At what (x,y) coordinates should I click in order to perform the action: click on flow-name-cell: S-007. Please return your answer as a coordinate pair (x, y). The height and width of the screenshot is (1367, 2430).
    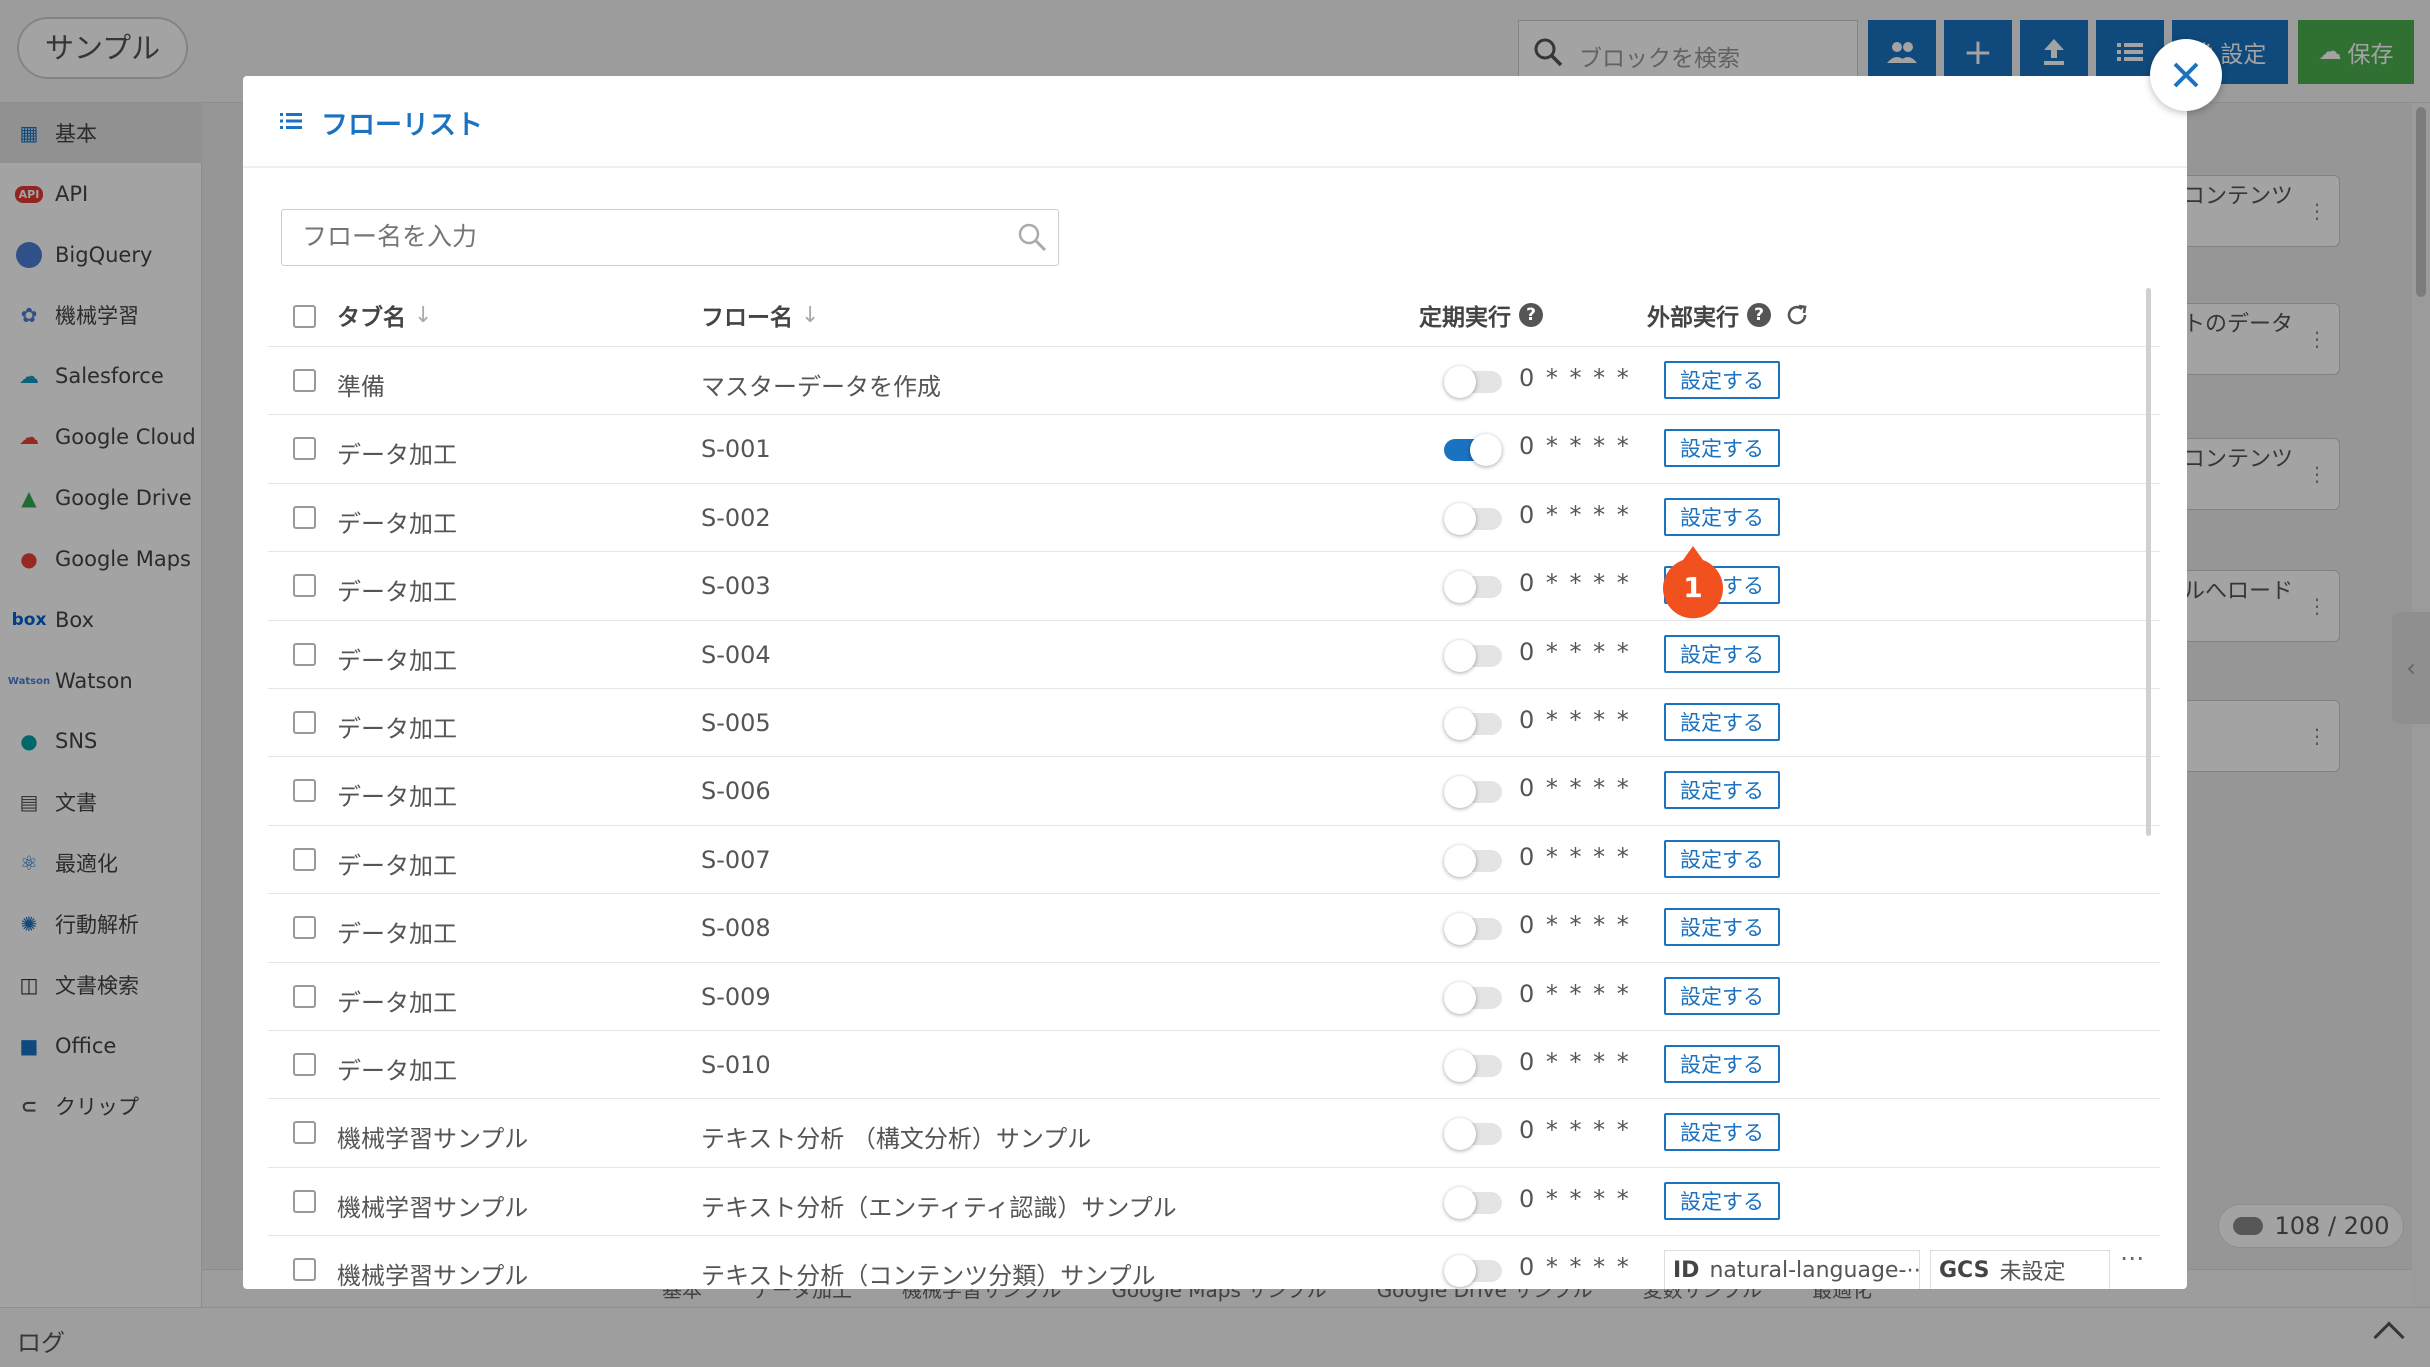
    Looking at the image, I should click on (736, 860).